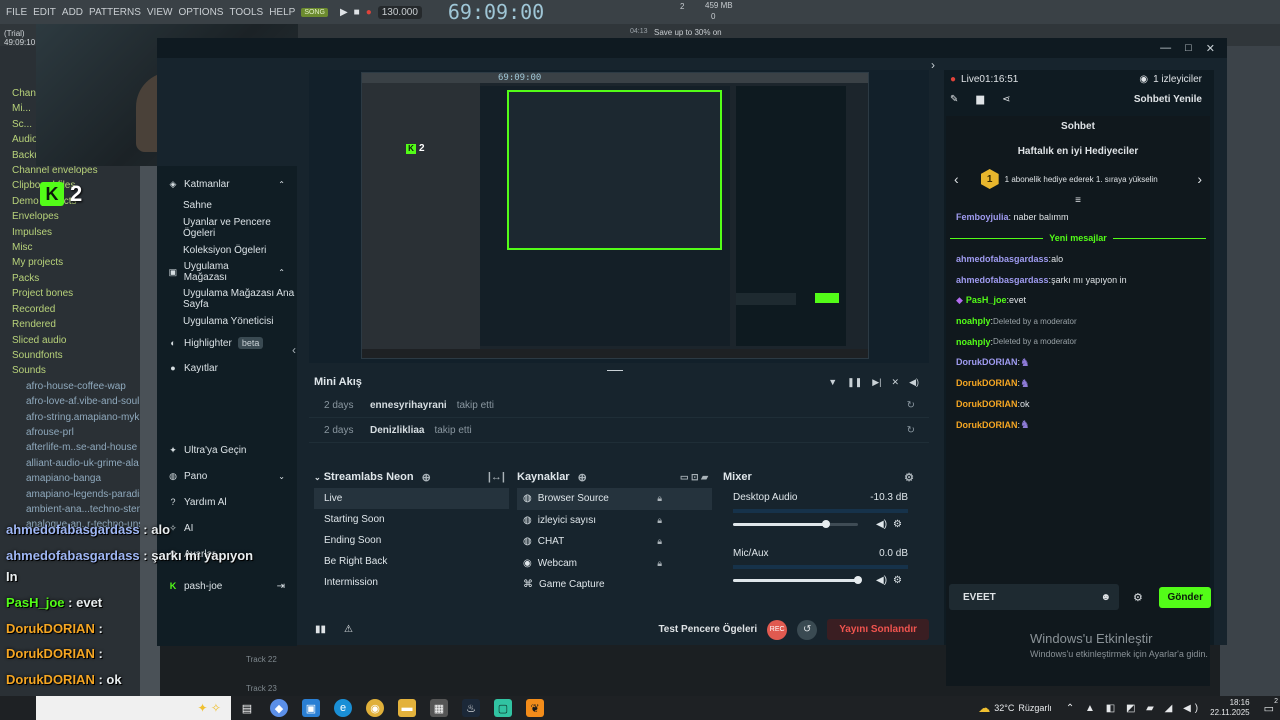  Describe the element at coordinates (1199, 179) in the screenshot. I see `next-arrow-icon: ›` at that location.